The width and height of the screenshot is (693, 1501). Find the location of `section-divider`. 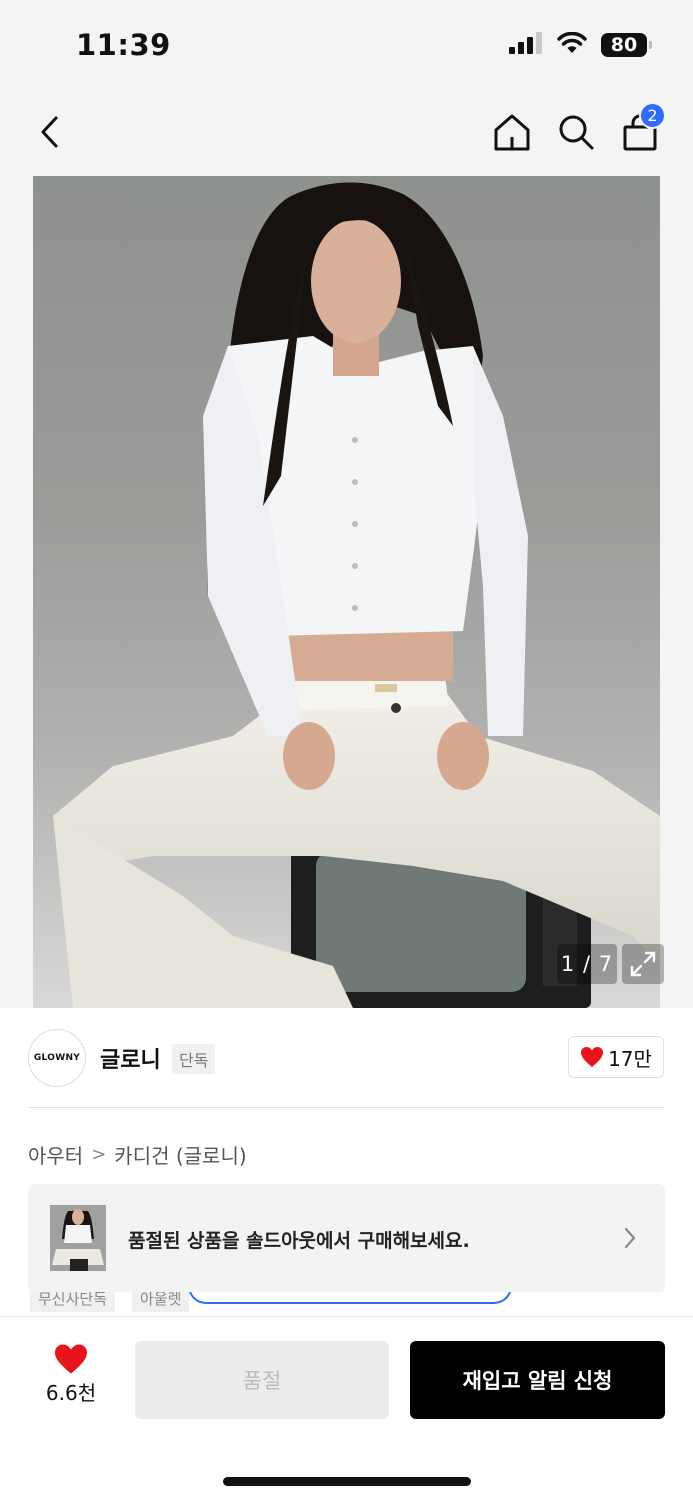

section-divider is located at coordinates (346, 1107).